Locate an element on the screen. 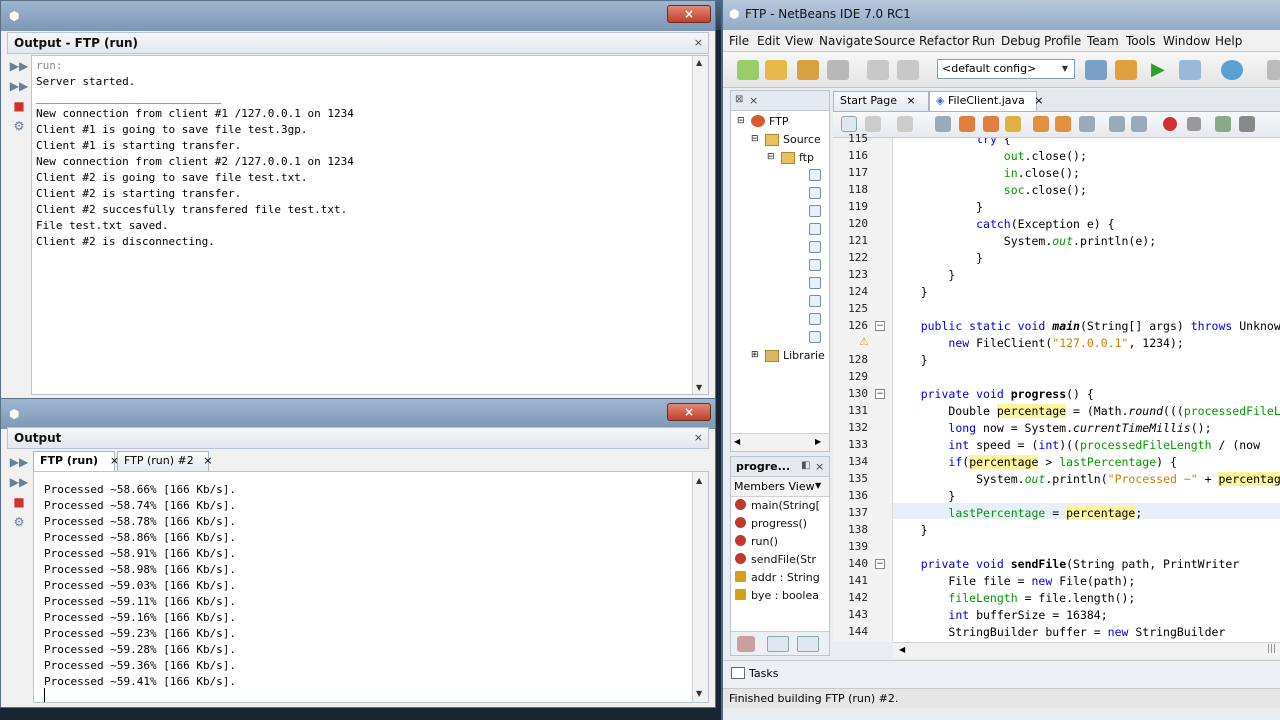 This screenshot has width=1280, height=720. member-item: progress() is located at coordinates (771, 523).